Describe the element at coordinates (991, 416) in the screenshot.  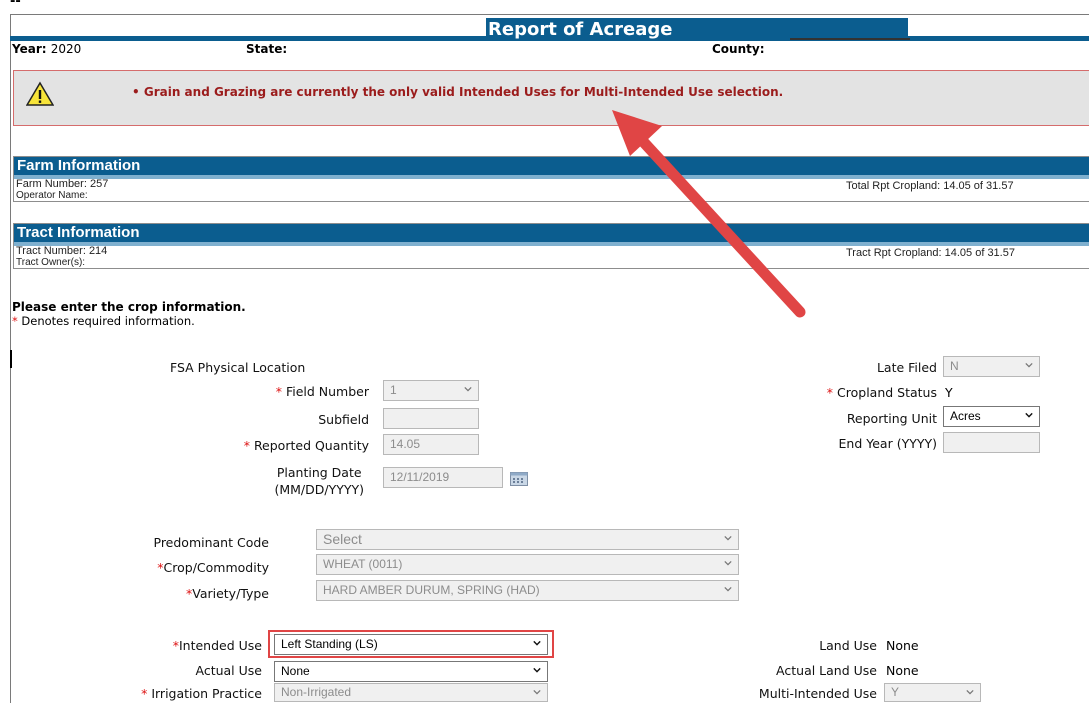
I see `reporting-unit-select: Acres` at that location.